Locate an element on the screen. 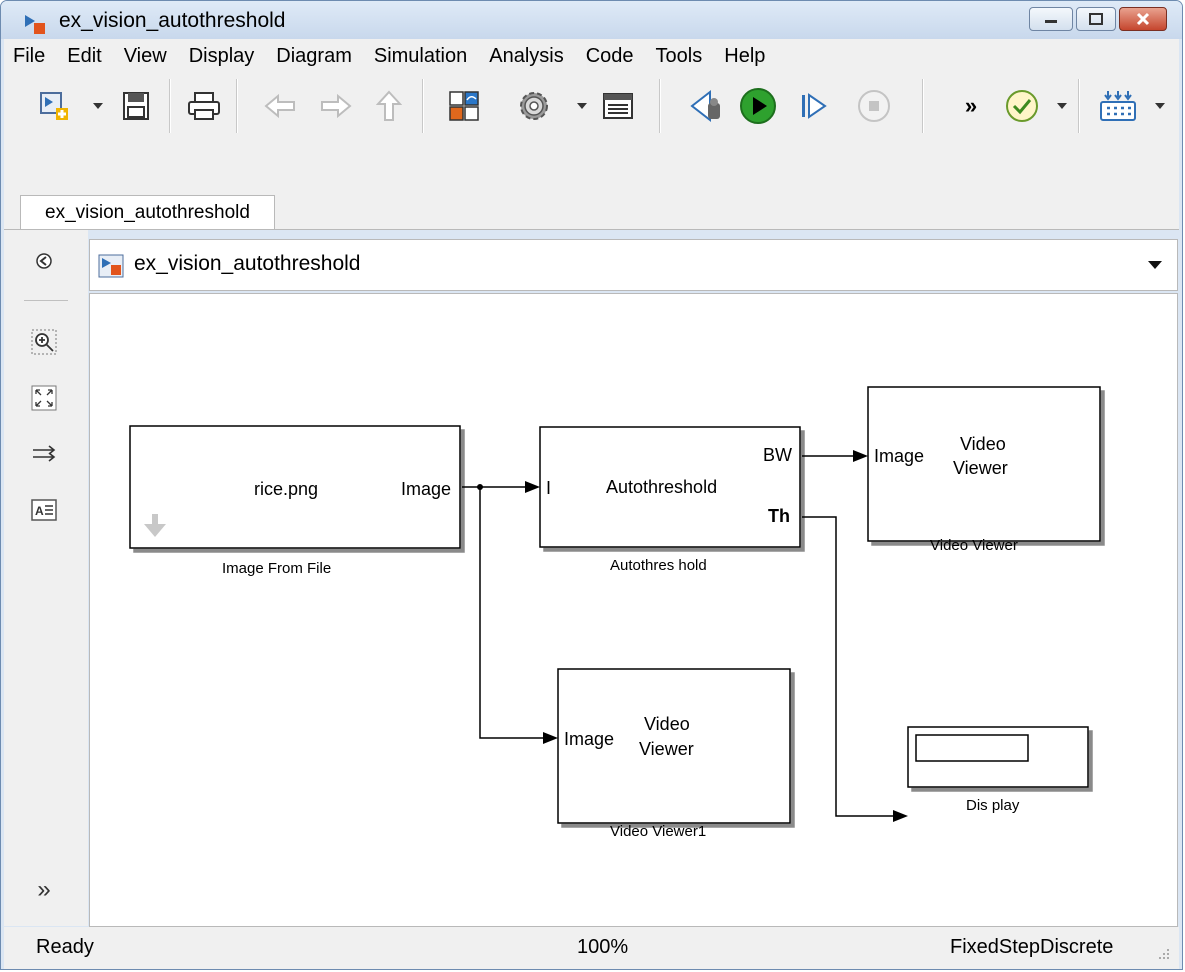  maximize-button is located at coordinates (1096, 19).